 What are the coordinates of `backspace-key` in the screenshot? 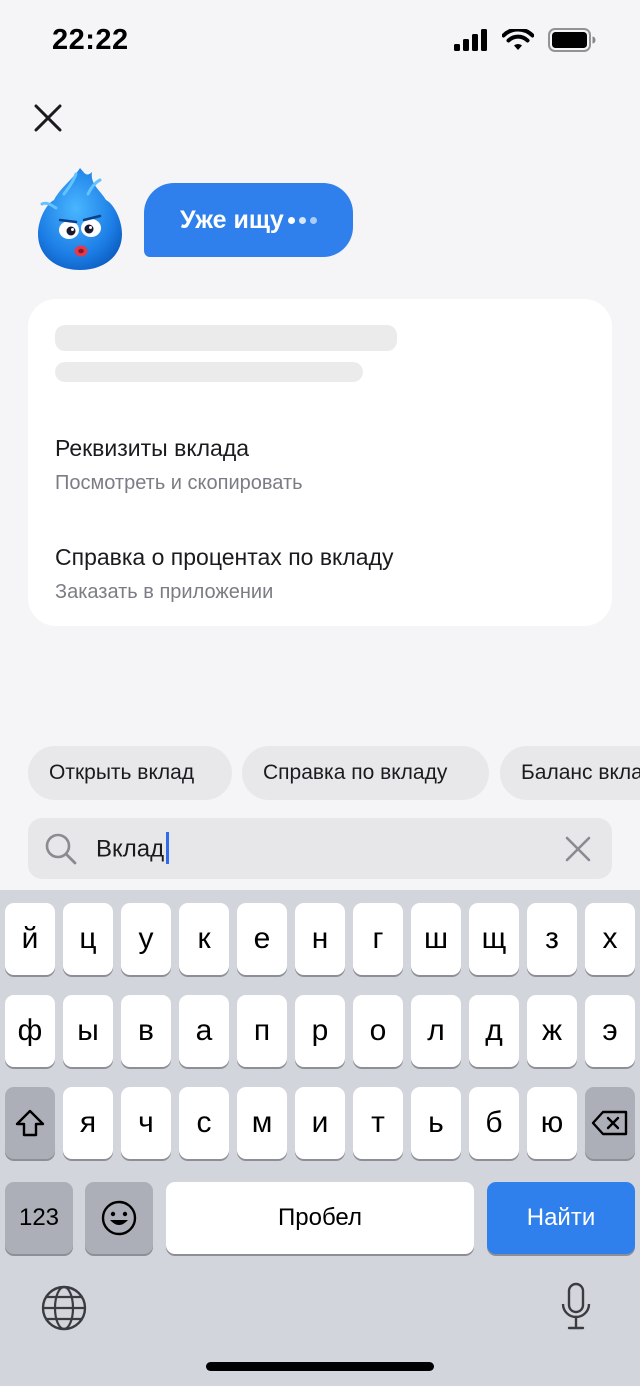 It's located at (610, 1123).